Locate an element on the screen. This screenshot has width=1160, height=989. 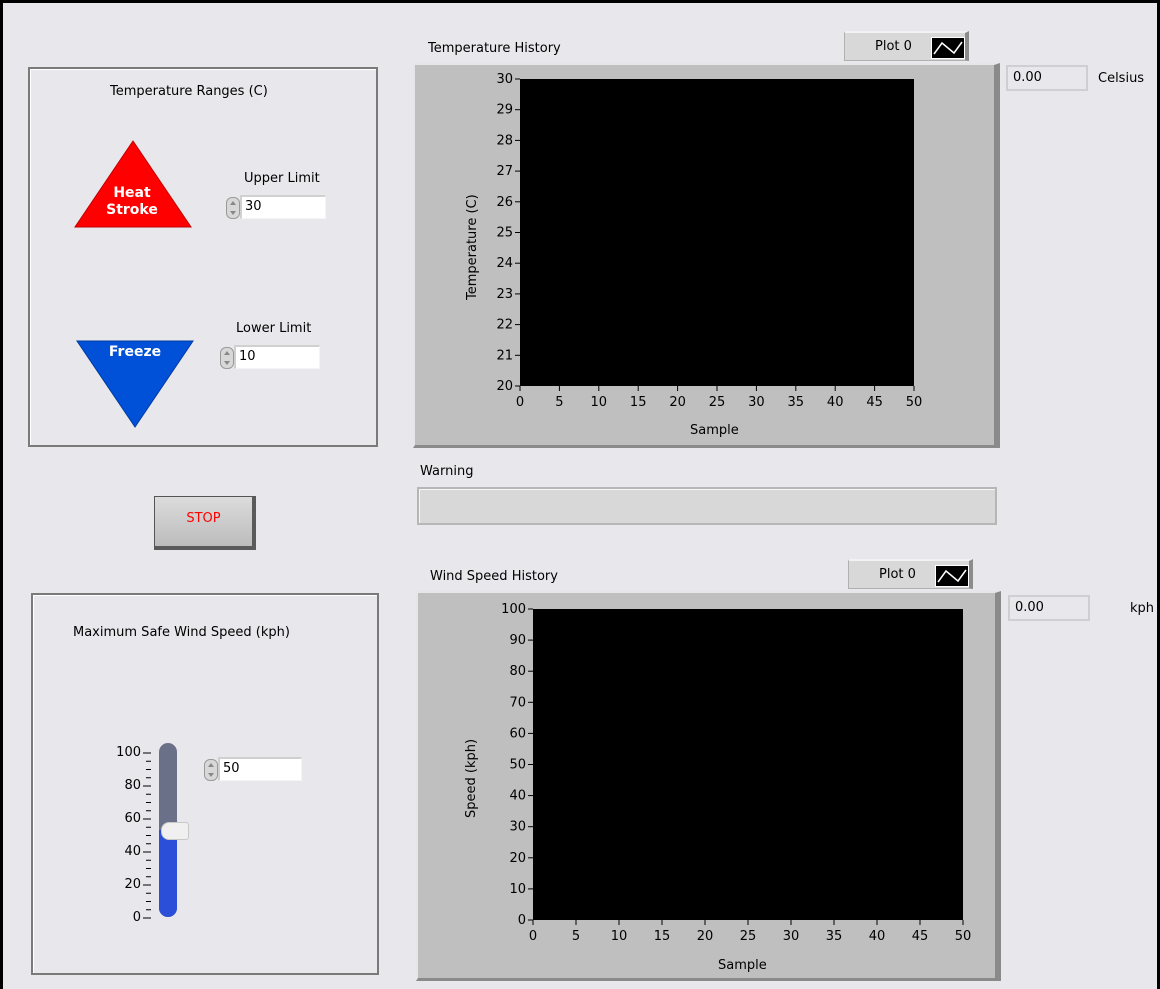
lower-limit-label: Lower Limit is located at coordinates (274, 328).